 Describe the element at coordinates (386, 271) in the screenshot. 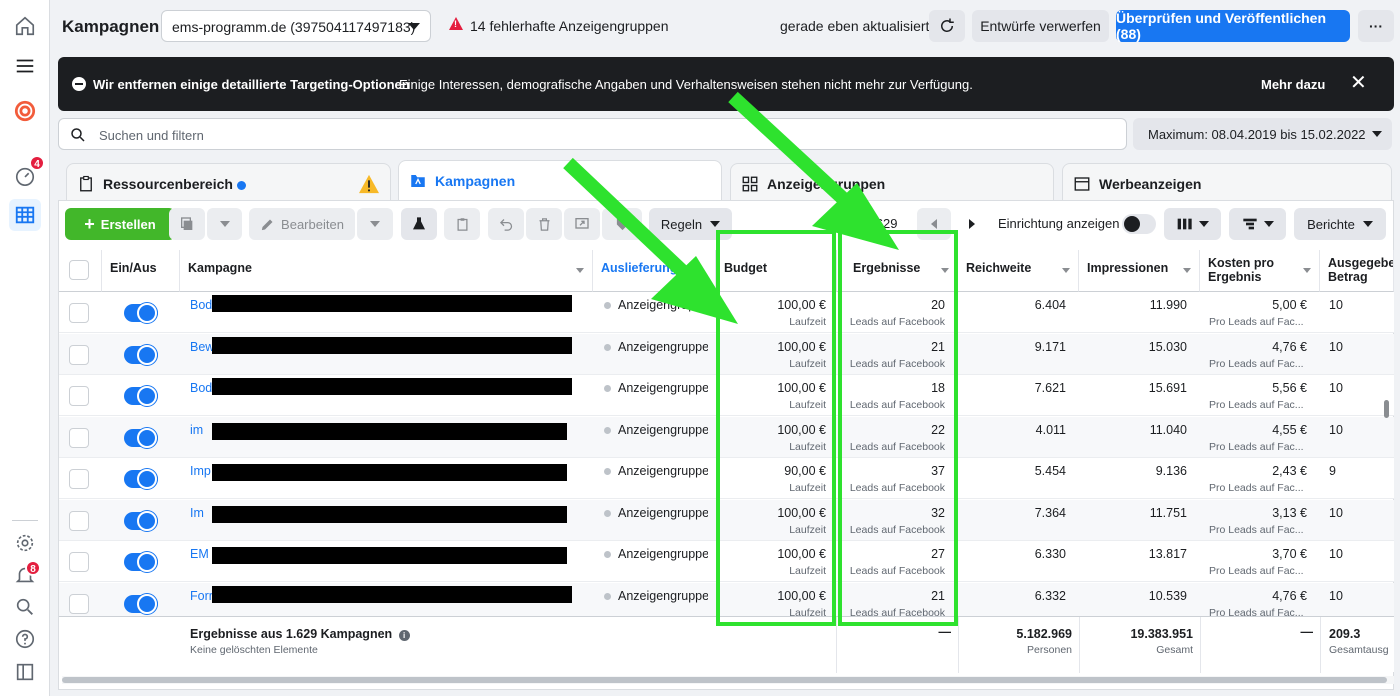

I see `col-campaign: Kampagne` at that location.